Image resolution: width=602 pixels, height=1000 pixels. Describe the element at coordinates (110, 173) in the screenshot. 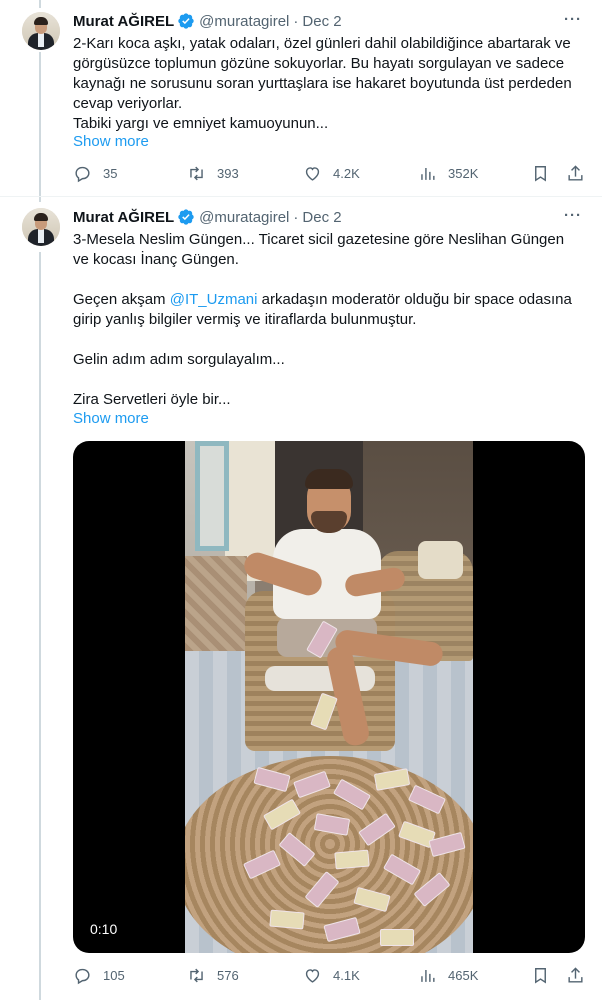

I see `reply-count: 35` at that location.